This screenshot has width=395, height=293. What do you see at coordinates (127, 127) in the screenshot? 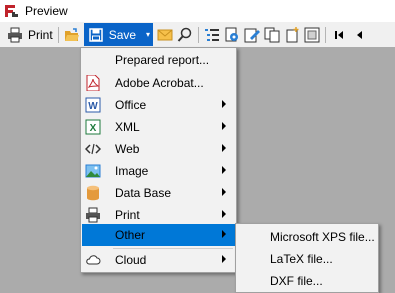
I see `menu-item-label: XML` at bounding box center [127, 127].